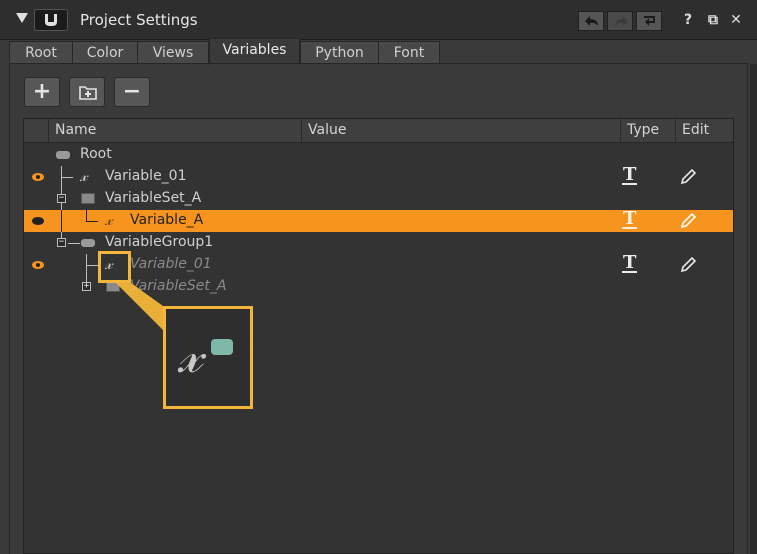 This screenshot has height=554, width=757. What do you see at coordinates (190, 355) in the screenshot?
I see `variable-icon-zoomed: 𝓍` at bounding box center [190, 355].